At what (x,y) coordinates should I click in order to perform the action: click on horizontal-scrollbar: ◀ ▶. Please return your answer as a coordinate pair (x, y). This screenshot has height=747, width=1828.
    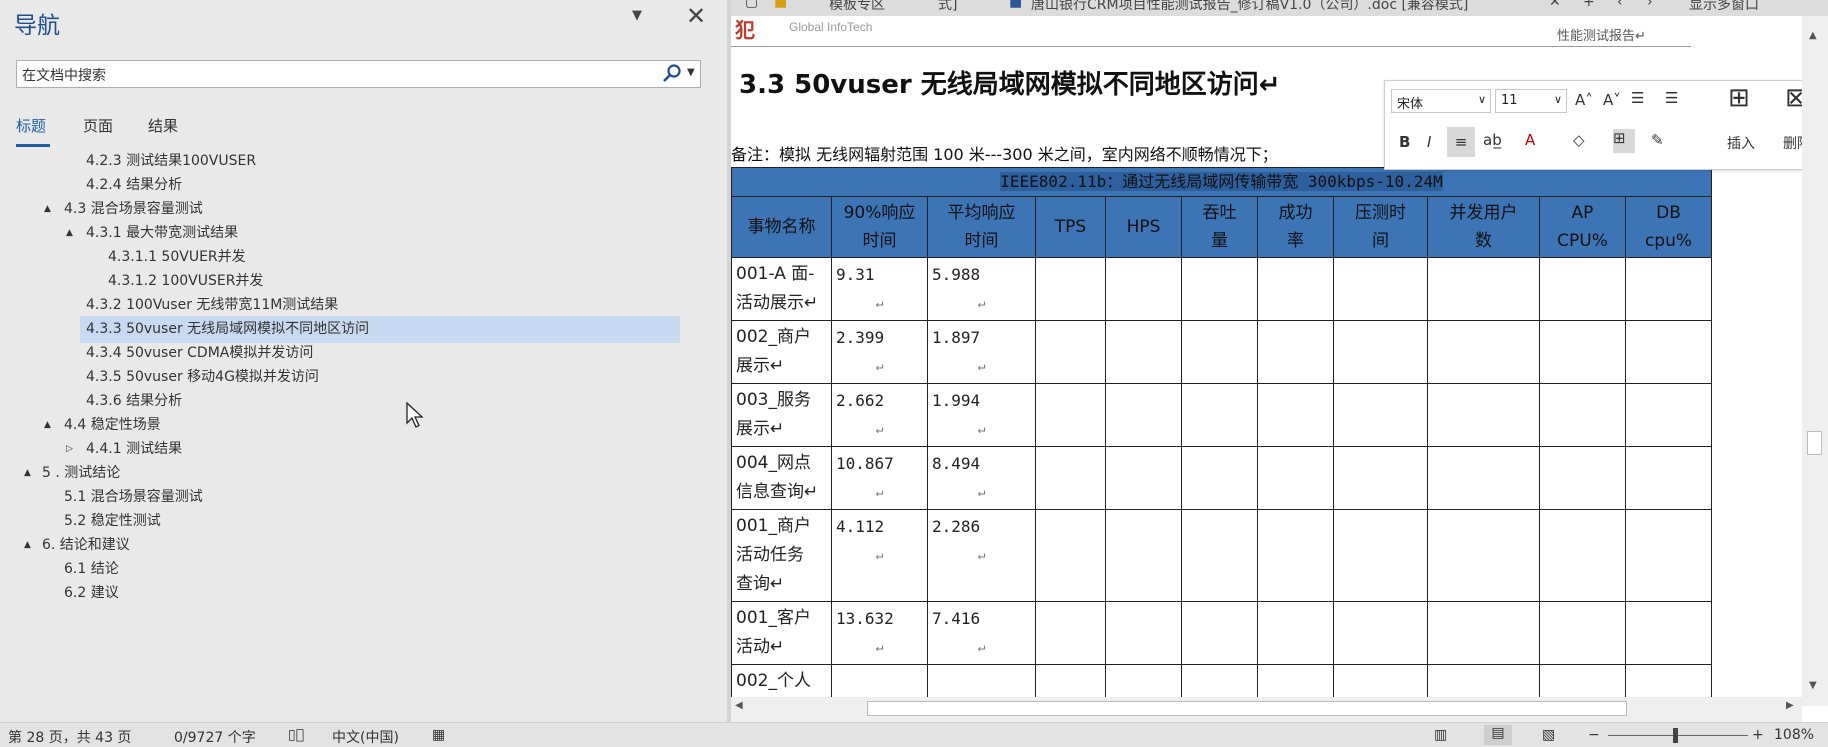
    Looking at the image, I should click on (1266, 709).